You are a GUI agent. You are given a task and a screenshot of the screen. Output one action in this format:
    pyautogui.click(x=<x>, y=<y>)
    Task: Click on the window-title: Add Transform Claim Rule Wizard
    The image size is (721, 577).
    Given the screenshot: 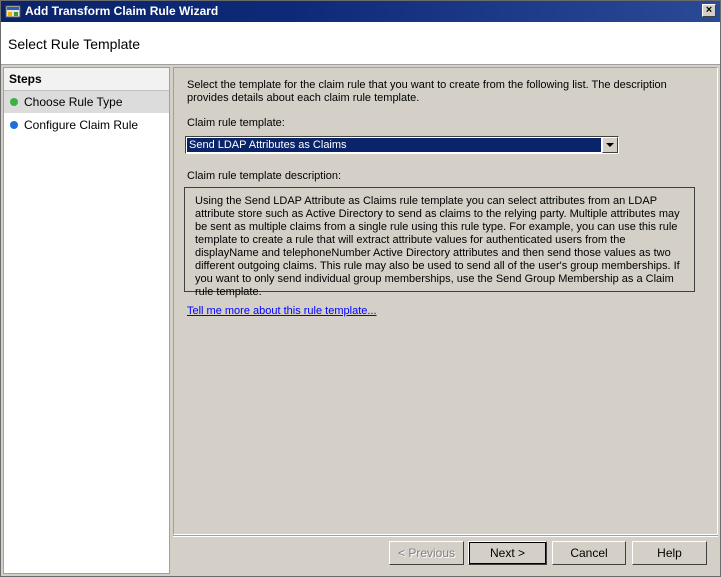 What is the action you would take?
    pyautogui.click(x=122, y=11)
    